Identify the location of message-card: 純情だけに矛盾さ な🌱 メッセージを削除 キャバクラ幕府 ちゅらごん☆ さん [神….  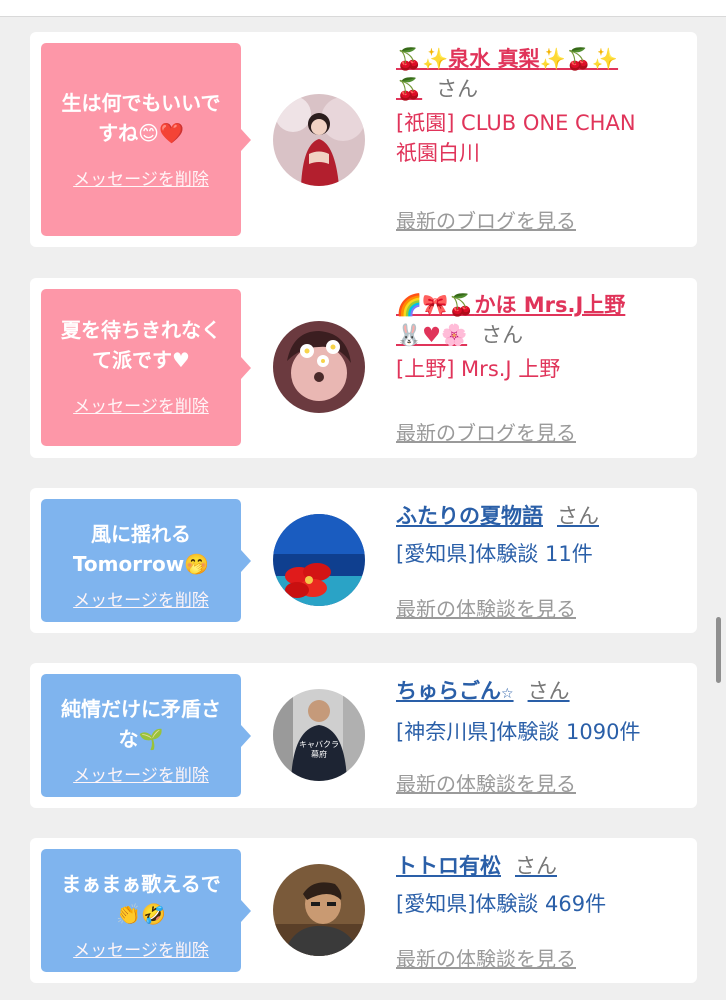
(363, 735).